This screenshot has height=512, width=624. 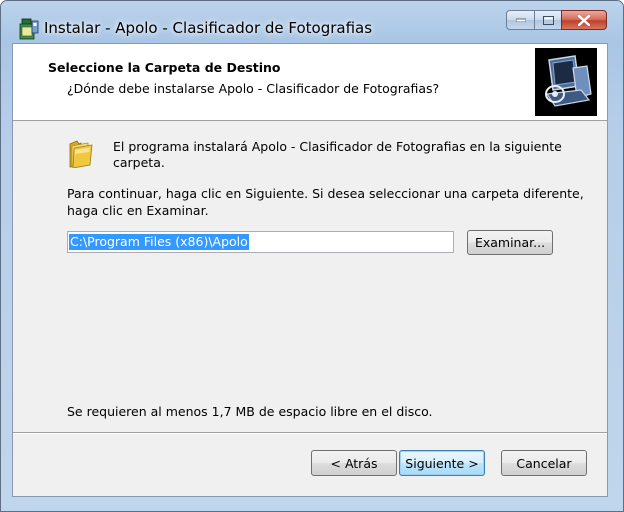 What do you see at coordinates (81, 154) in the screenshot?
I see `folder-icon` at bounding box center [81, 154].